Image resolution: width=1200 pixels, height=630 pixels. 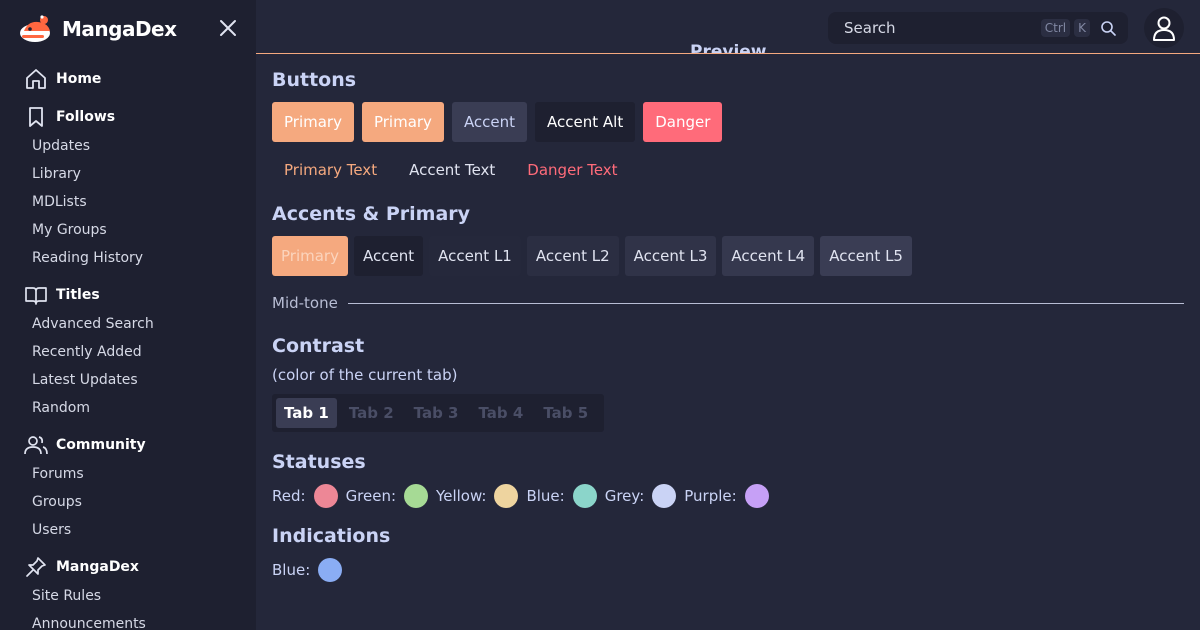 I want to click on status-grey: Grey:, so click(x=641, y=496).